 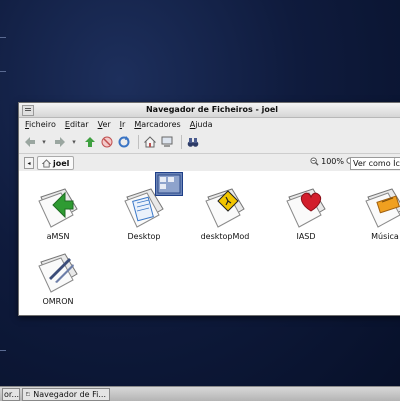 I want to click on computer-button, so click(x=167, y=142).